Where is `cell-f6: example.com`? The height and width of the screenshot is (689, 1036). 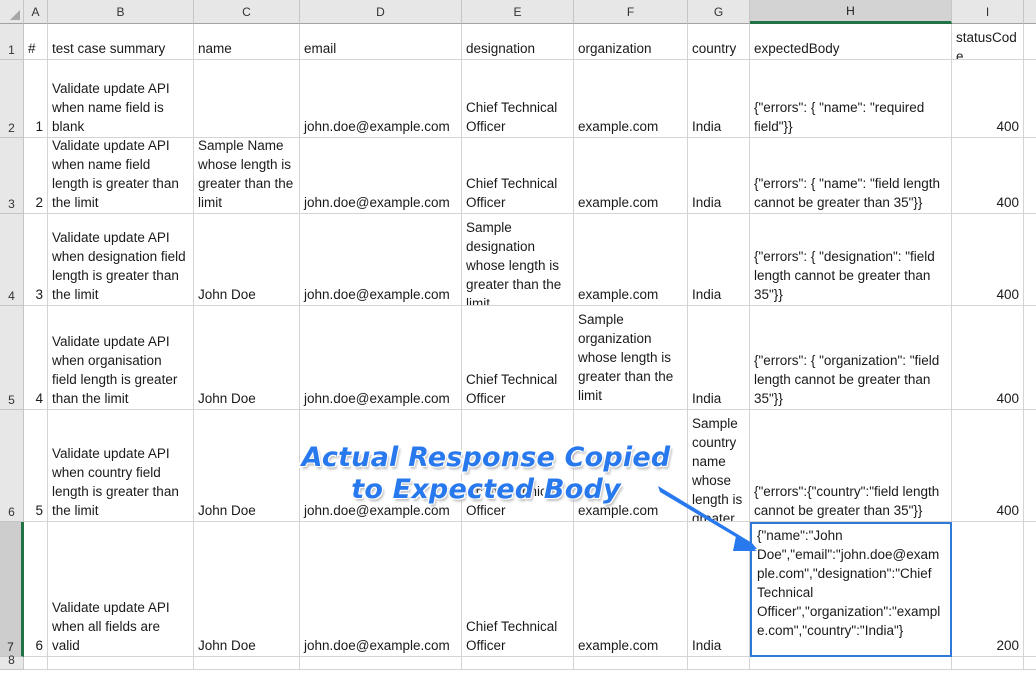 cell-f6: example.com is located at coordinates (631, 466).